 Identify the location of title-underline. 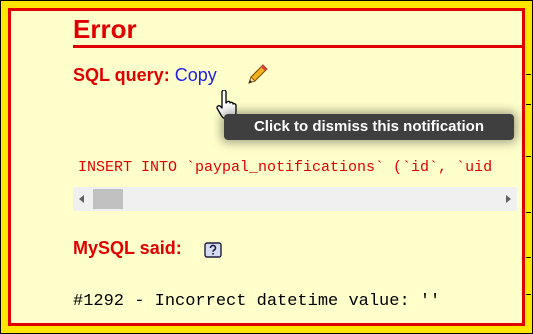
(297, 46).